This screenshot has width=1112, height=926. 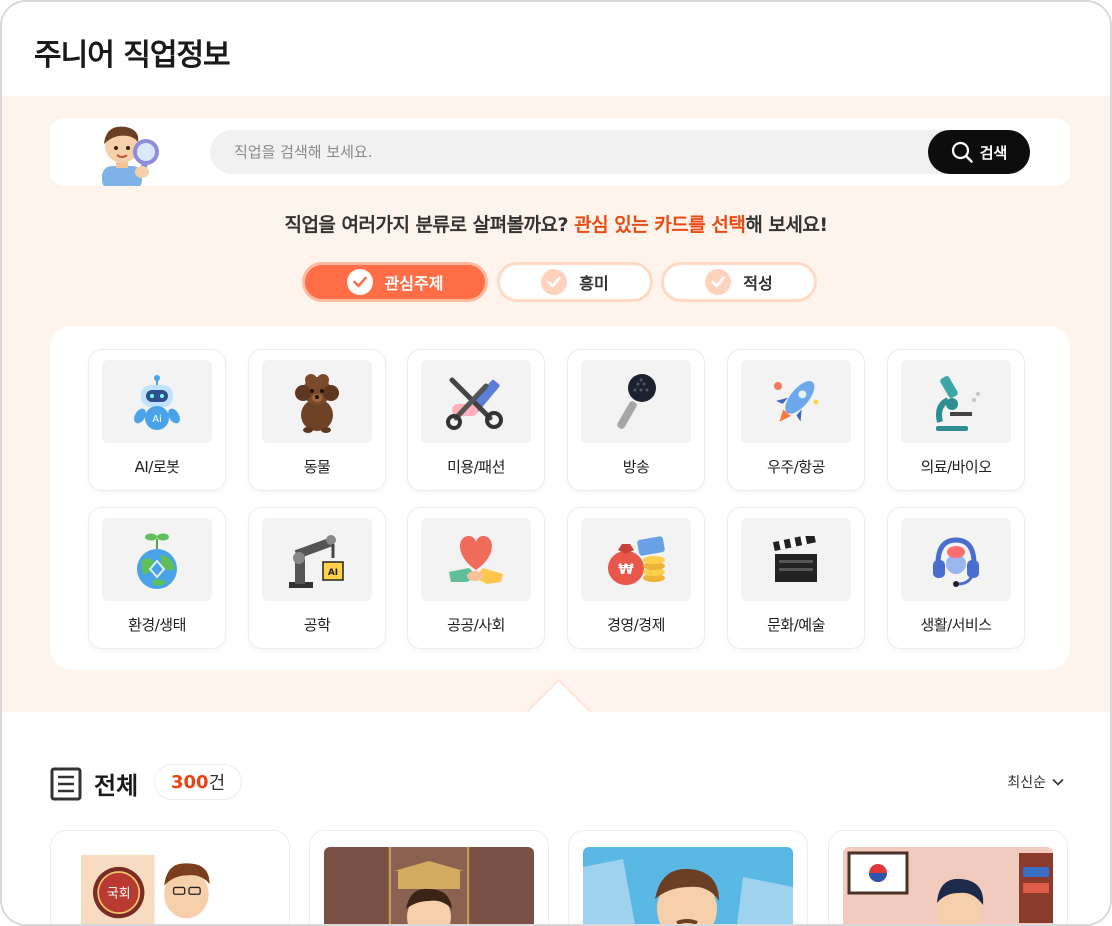 What do you see at coordinates (157, 402) in the screenshot?
I see `robot-icon: Ai` at bounding box center [157, 402].